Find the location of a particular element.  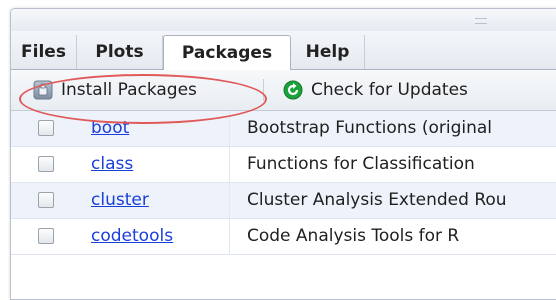

package-description: Cluster Analysis Extended Rou is located at coordinates (377, 200).